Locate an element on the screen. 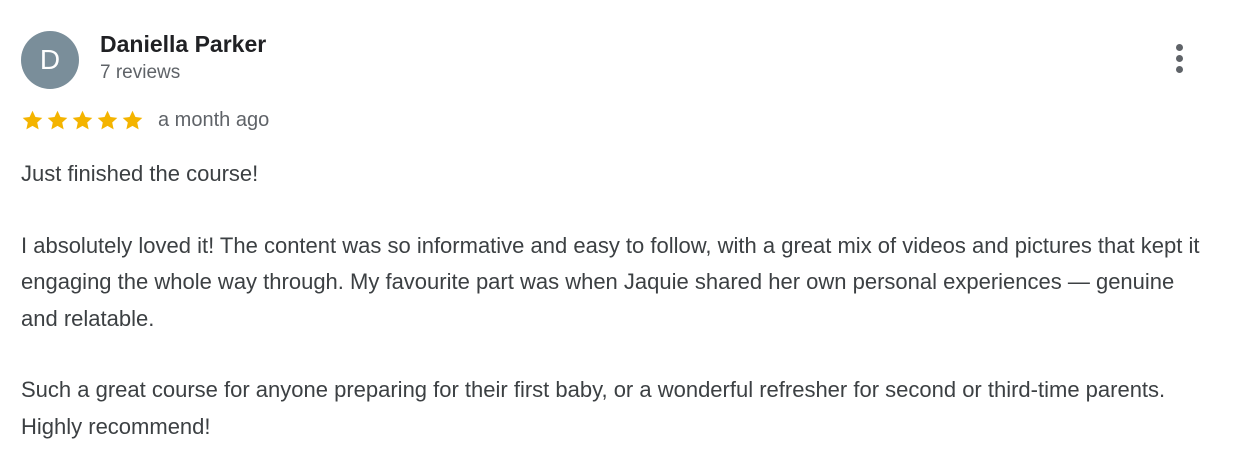 The image size is (1240, 464). author-info: Daniella Parker 7 reviews is located at coordinates (183, 58).